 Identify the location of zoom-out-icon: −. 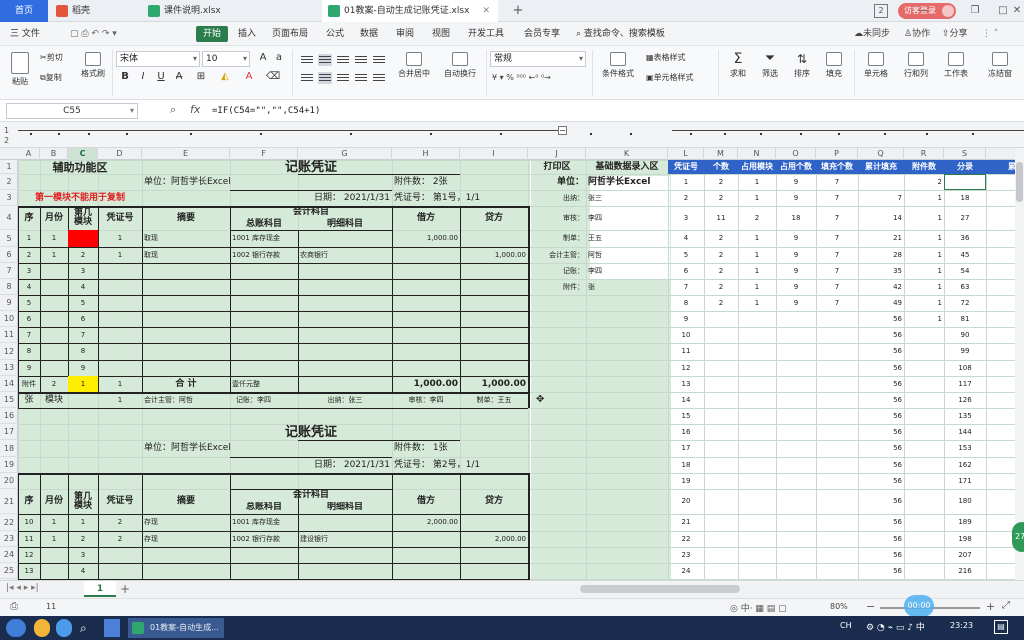
(870, 606).